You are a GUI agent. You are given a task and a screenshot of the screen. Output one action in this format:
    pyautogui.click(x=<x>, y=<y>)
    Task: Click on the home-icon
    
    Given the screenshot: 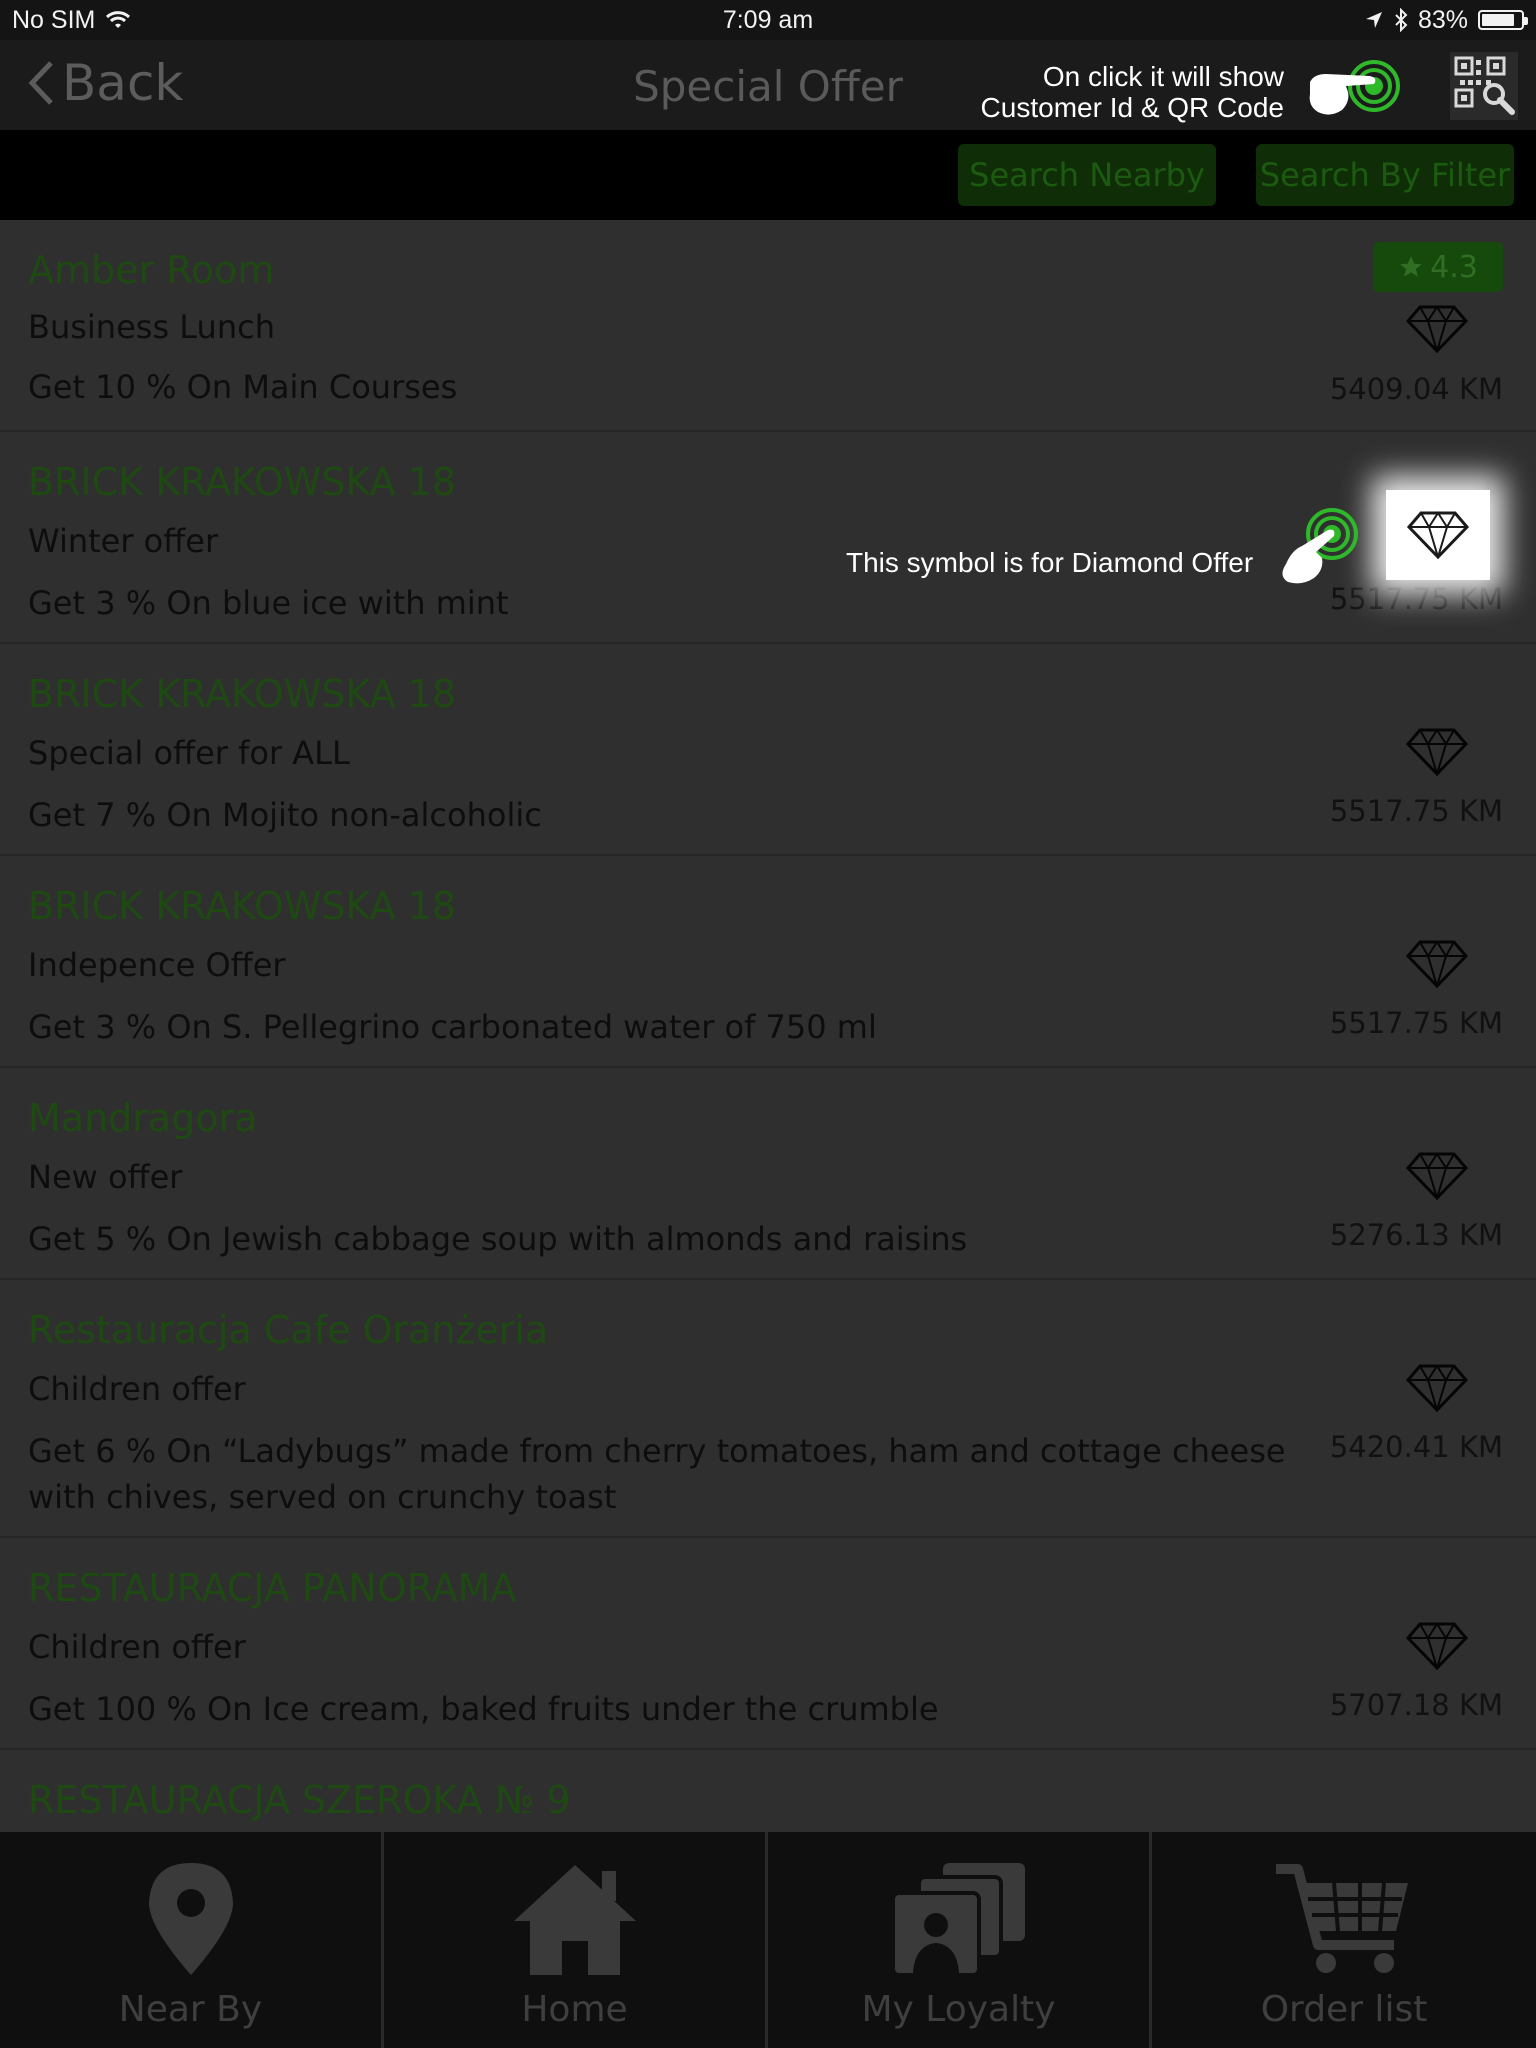 What is the action you would take?
    pyautogui.click(x=574, y=1920)
    